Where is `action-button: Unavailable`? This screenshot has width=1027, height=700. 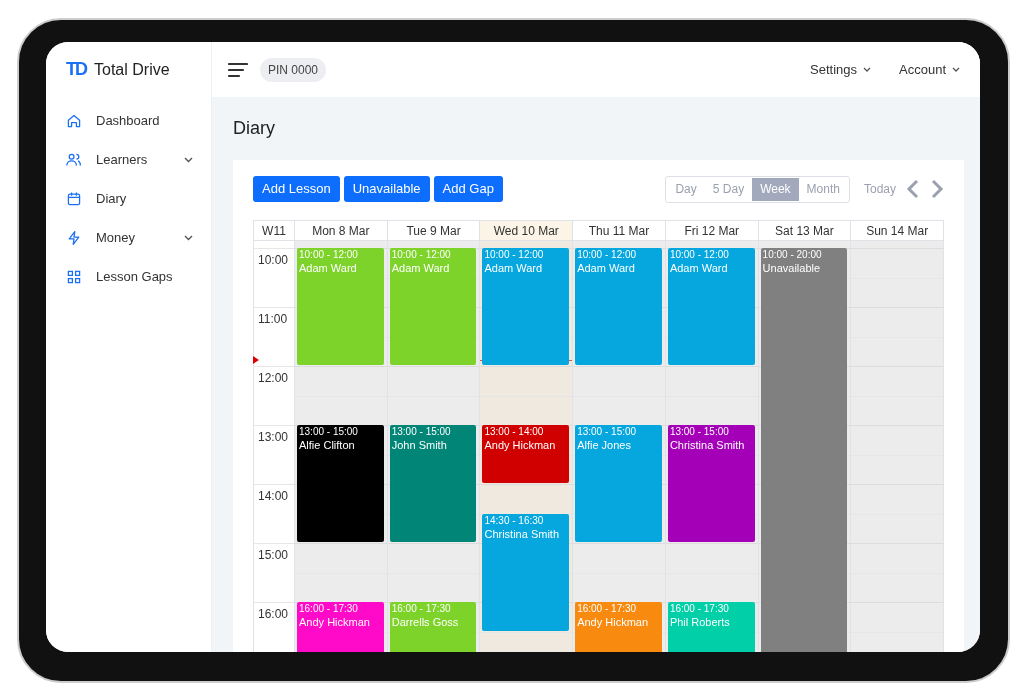
action-button: Unavailable is located at coordinates (386, 189).